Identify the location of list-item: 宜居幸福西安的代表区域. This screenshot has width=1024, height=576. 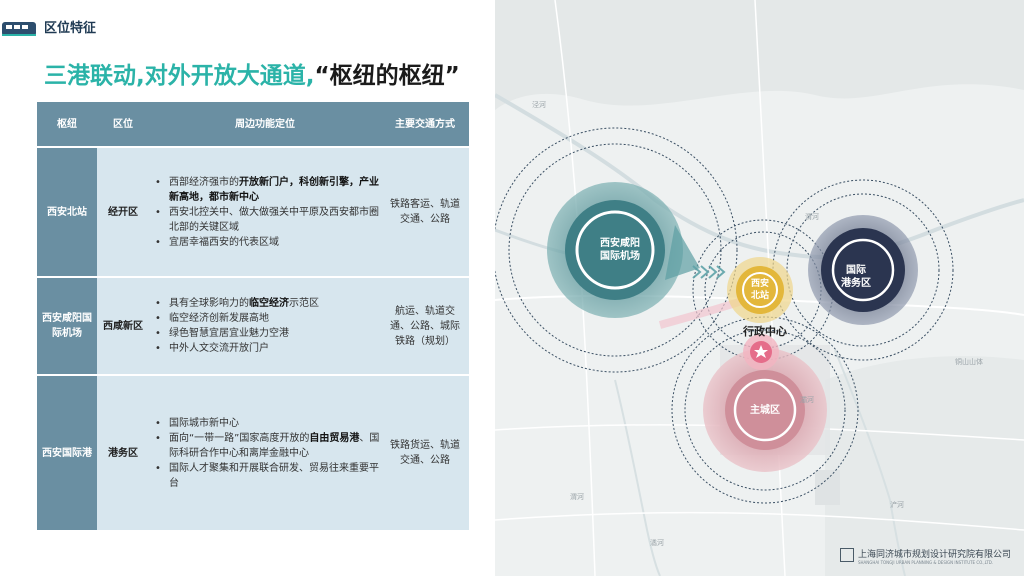
(267, 242).